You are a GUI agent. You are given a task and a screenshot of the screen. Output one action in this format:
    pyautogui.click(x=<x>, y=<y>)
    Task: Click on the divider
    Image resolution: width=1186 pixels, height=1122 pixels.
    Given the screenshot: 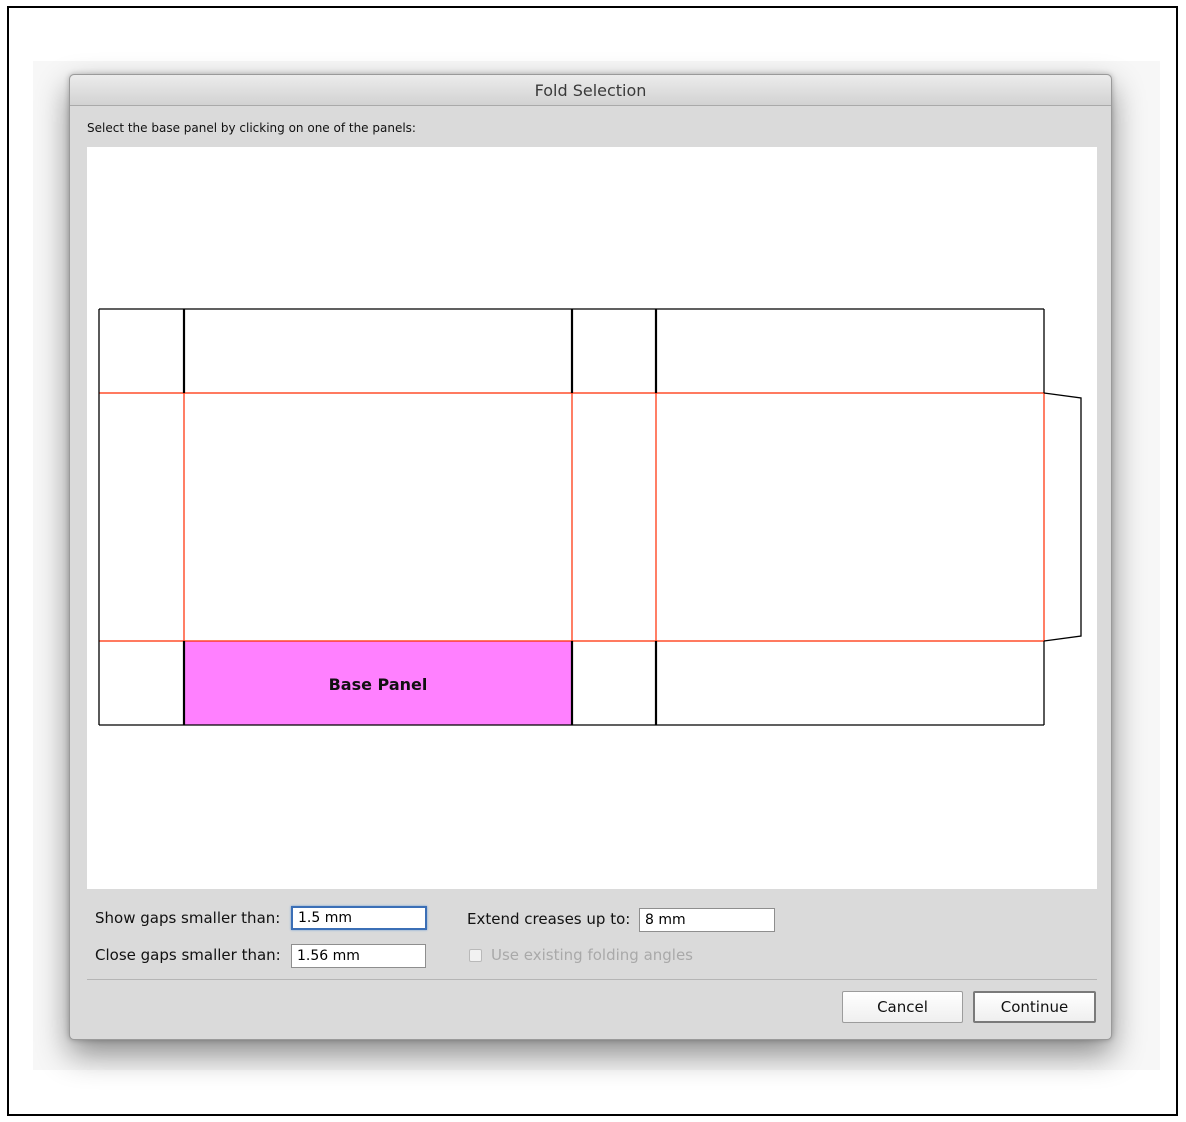 What is the action you would take?
    pyautogui.click(x=592, y=979)
    